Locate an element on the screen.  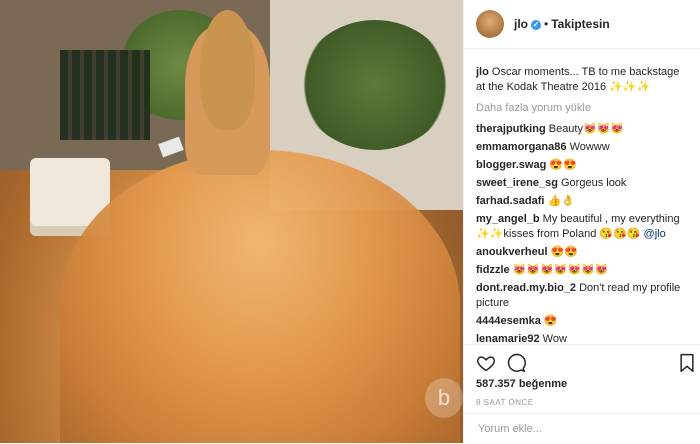
username-text: jlo is located at coordinates (521, 24).